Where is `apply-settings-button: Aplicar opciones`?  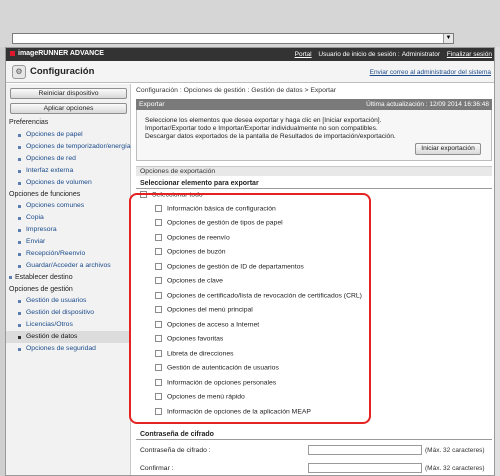
apply-settings-button: Aplicar opciones is located at coordinates (68, 108).